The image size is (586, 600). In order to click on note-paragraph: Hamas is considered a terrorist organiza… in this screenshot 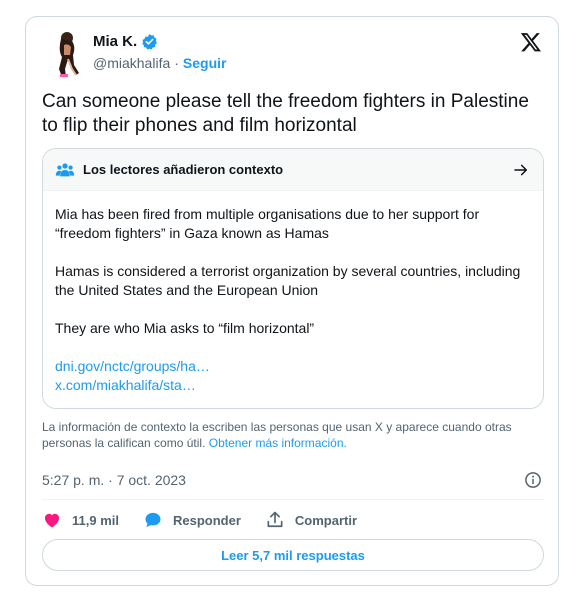, I will do `click(288, 280)`.